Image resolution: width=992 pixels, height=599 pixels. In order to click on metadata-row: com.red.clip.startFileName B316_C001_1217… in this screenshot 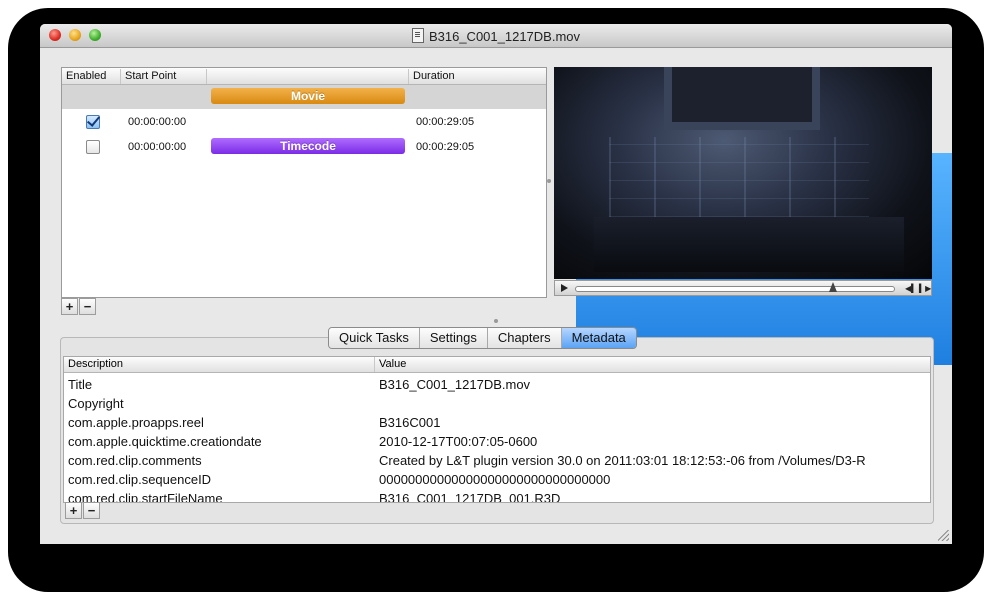, I will do `click(497, 496)`.